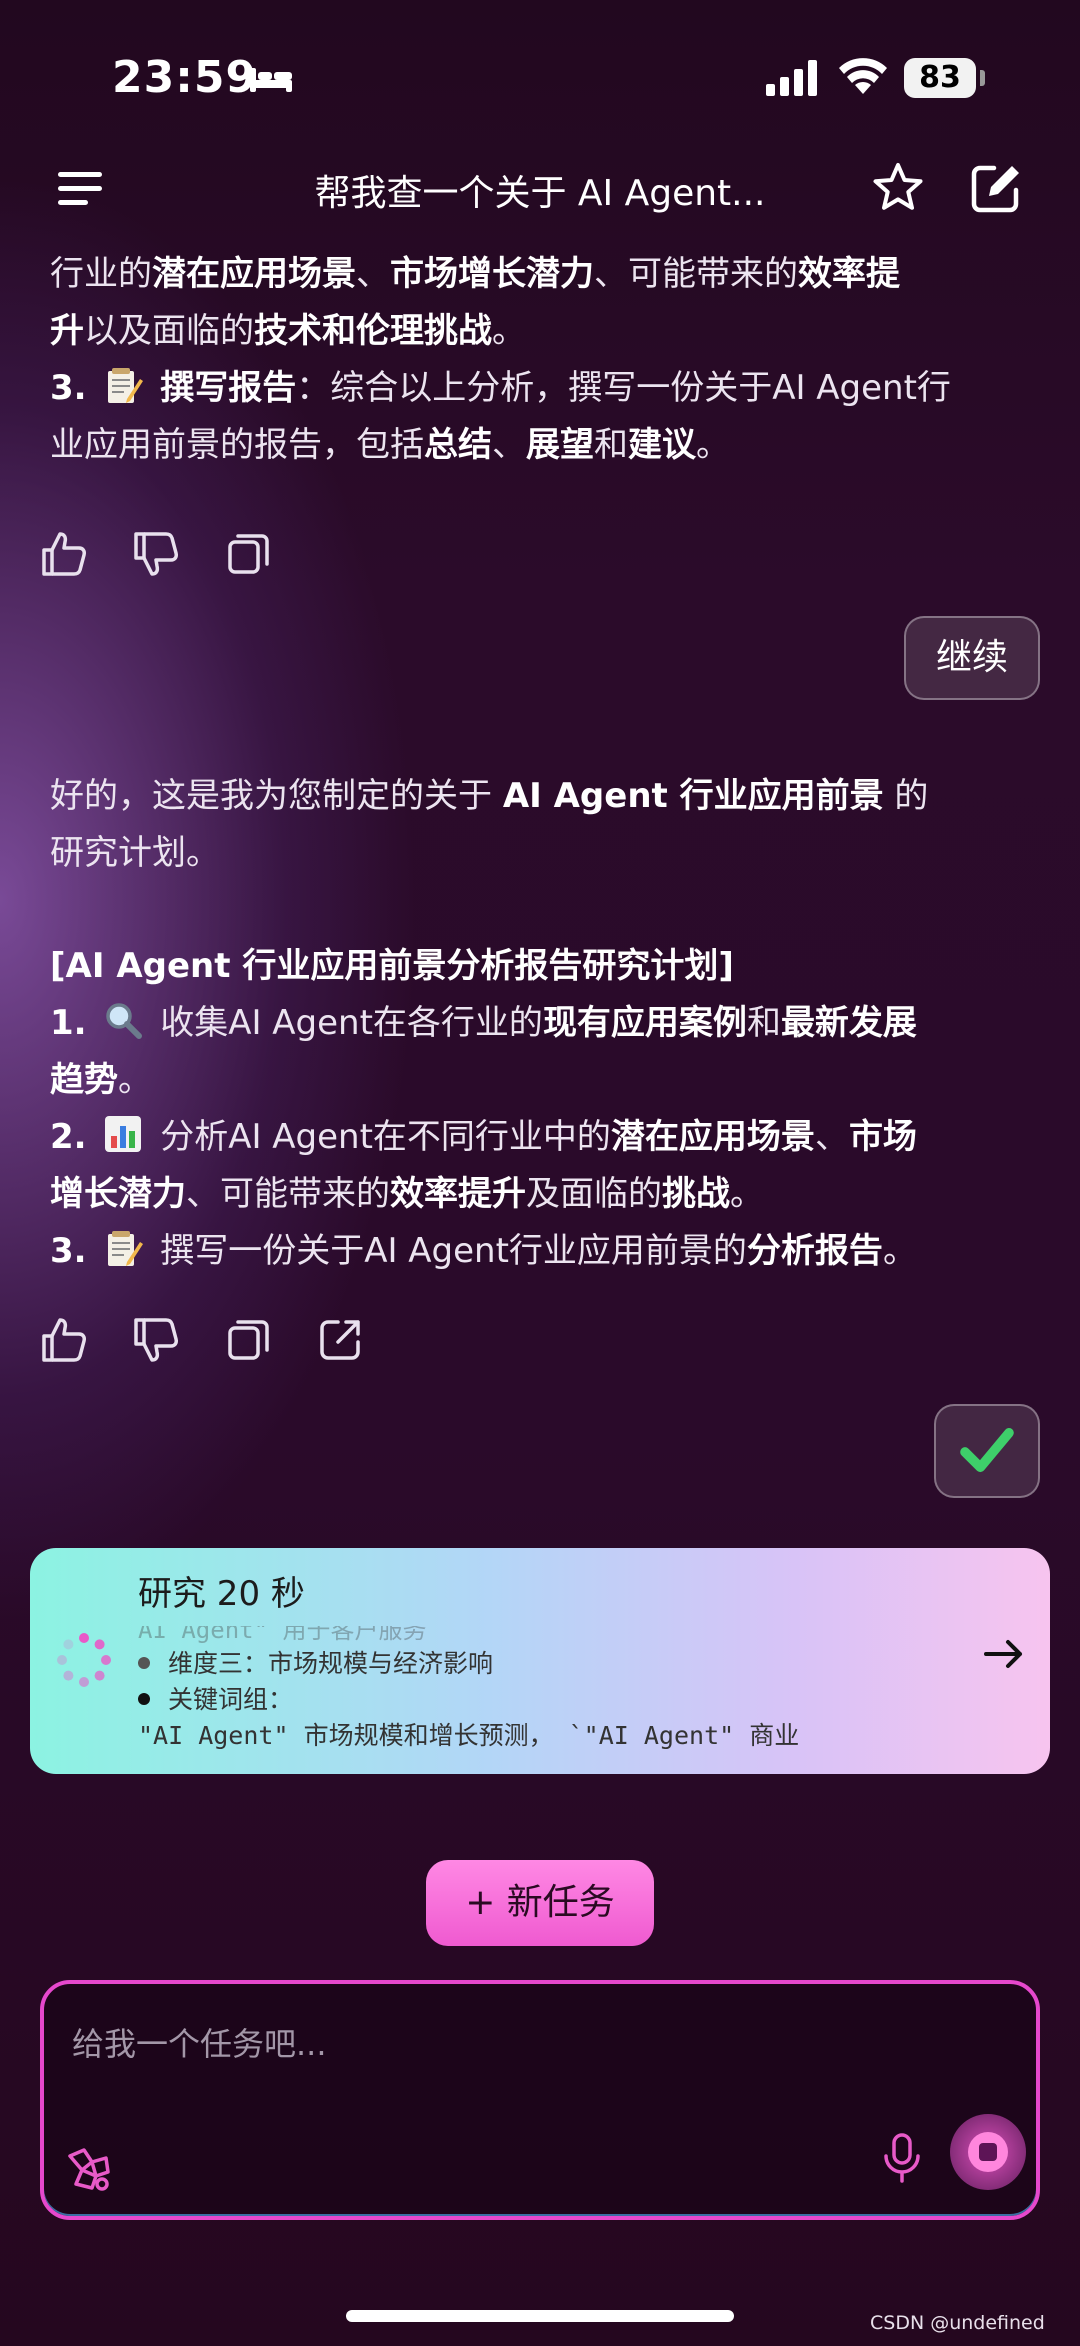 This screenshot has height=2346, width=1080. What do you see at coordinates (662, 445) in the screenshot?
I see `bold-text: 建议` at bounding box center [662, 445].